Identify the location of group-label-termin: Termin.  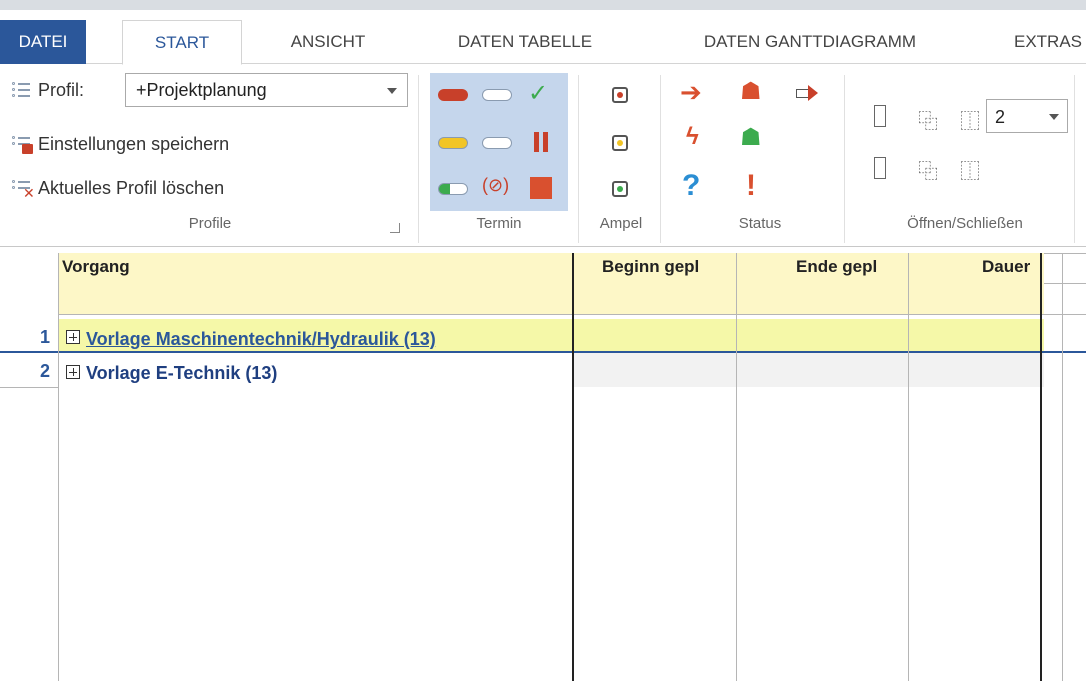
(499, 223).